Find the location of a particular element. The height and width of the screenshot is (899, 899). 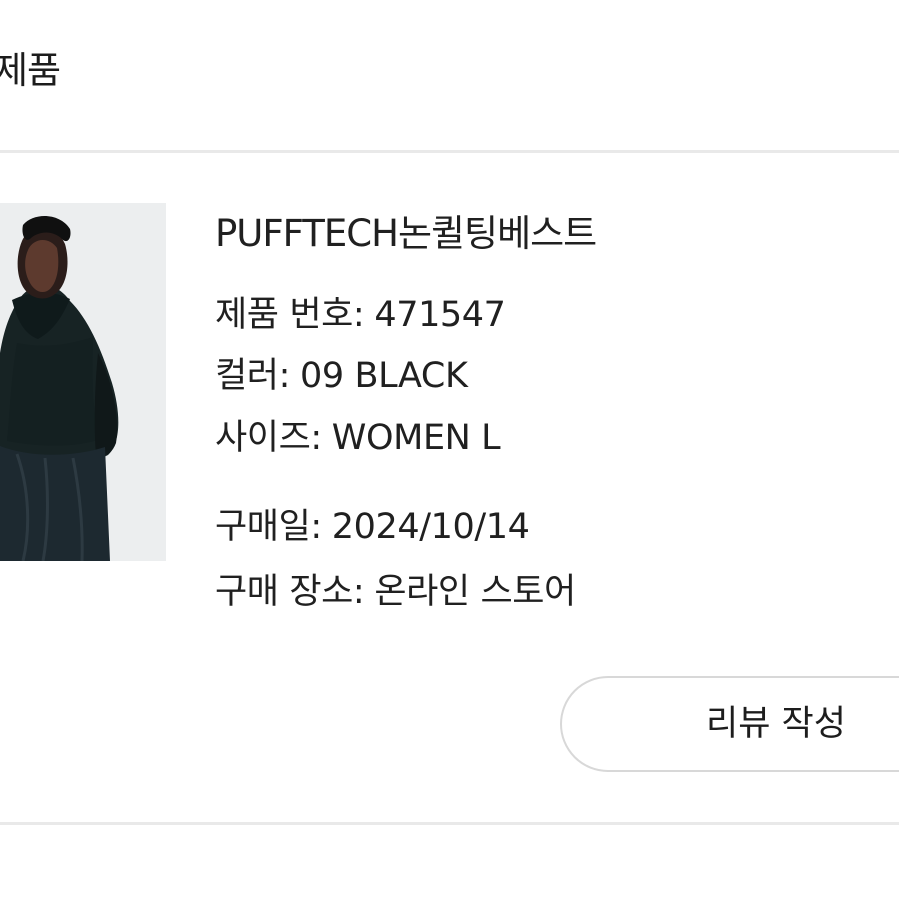

product-size: 사이즈: WOMEN L is located at coordinates (358, 438).